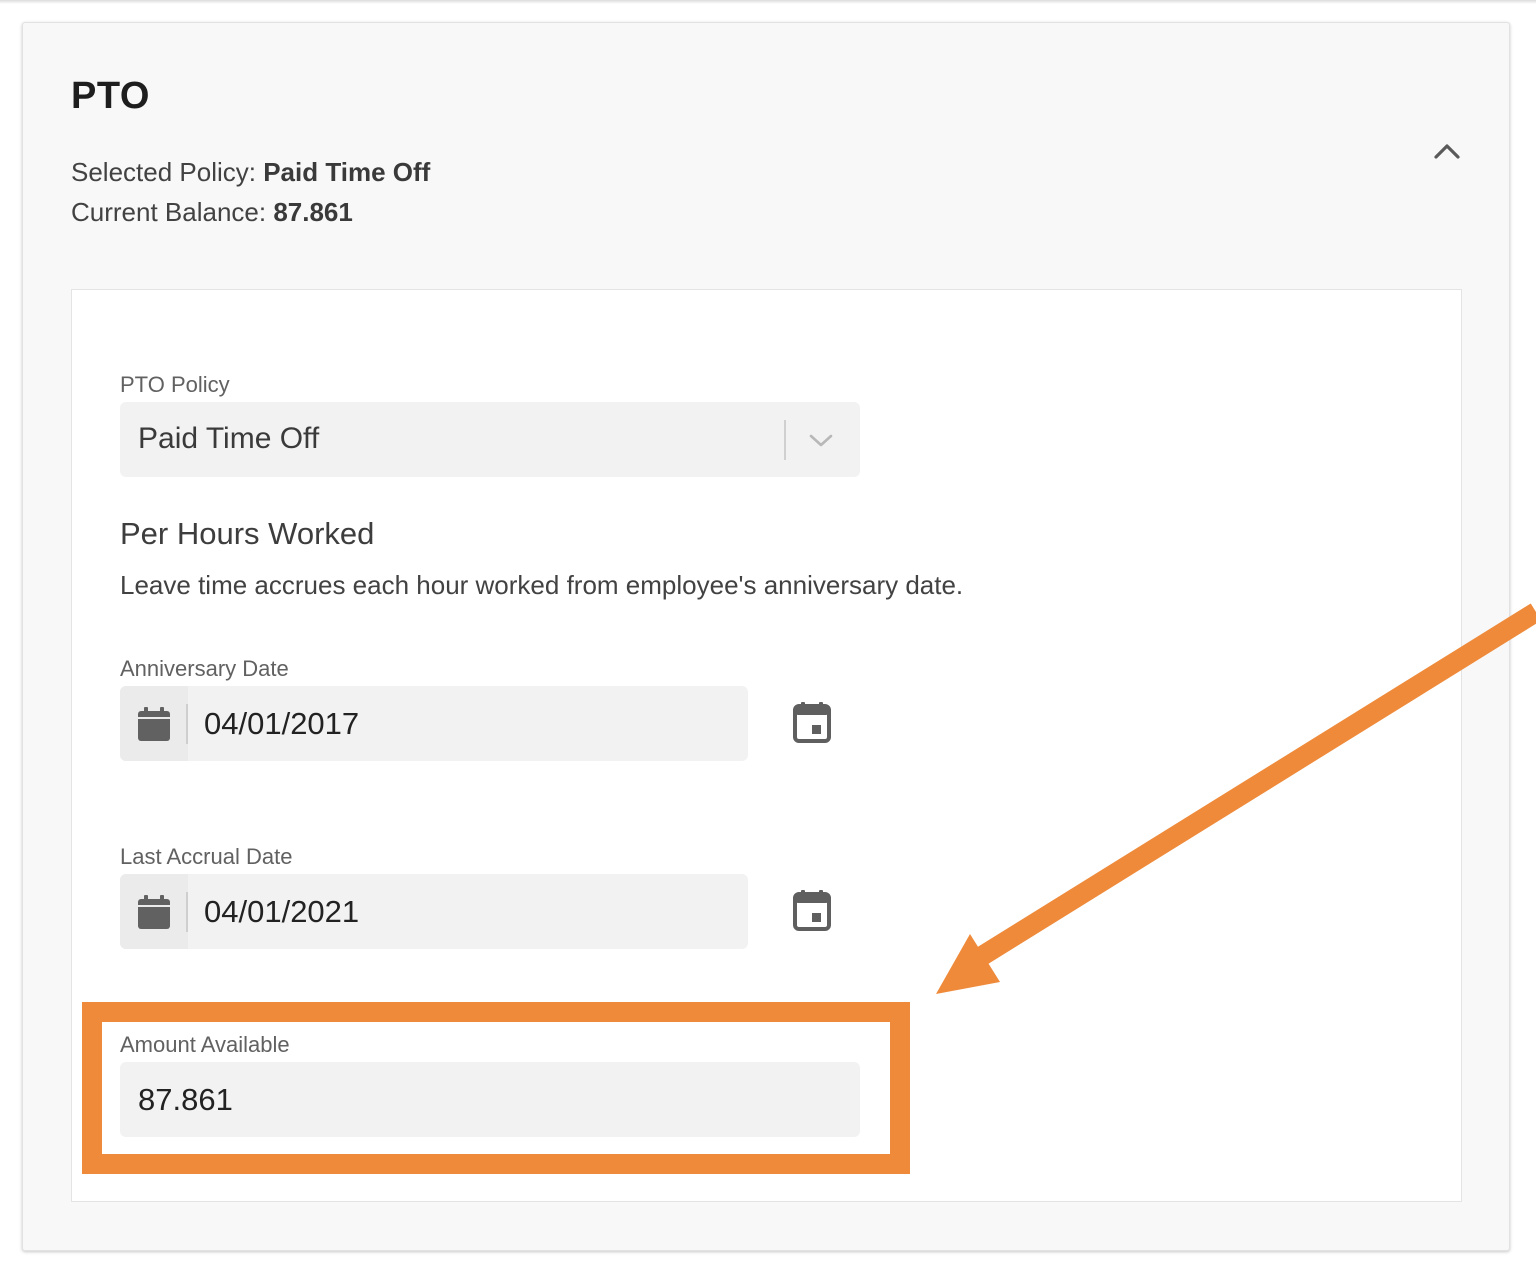 This screenshot has width=1536, height=1286. Describe the element at coordinates (172, 212) in the screenshot. I see `current-balance-label: Current Balance:` at that location.